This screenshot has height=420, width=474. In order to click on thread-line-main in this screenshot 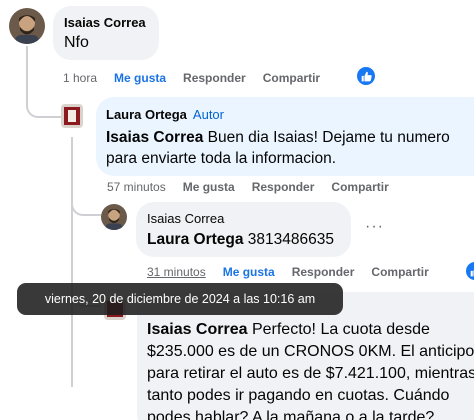, I will do `click(27, 71)`.